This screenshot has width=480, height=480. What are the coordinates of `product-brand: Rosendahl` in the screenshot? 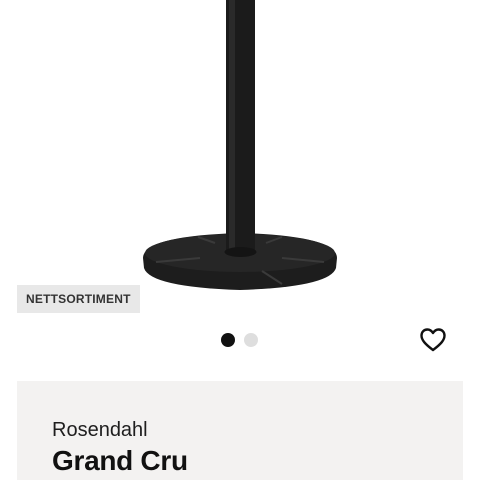 It's located at (100, 430).